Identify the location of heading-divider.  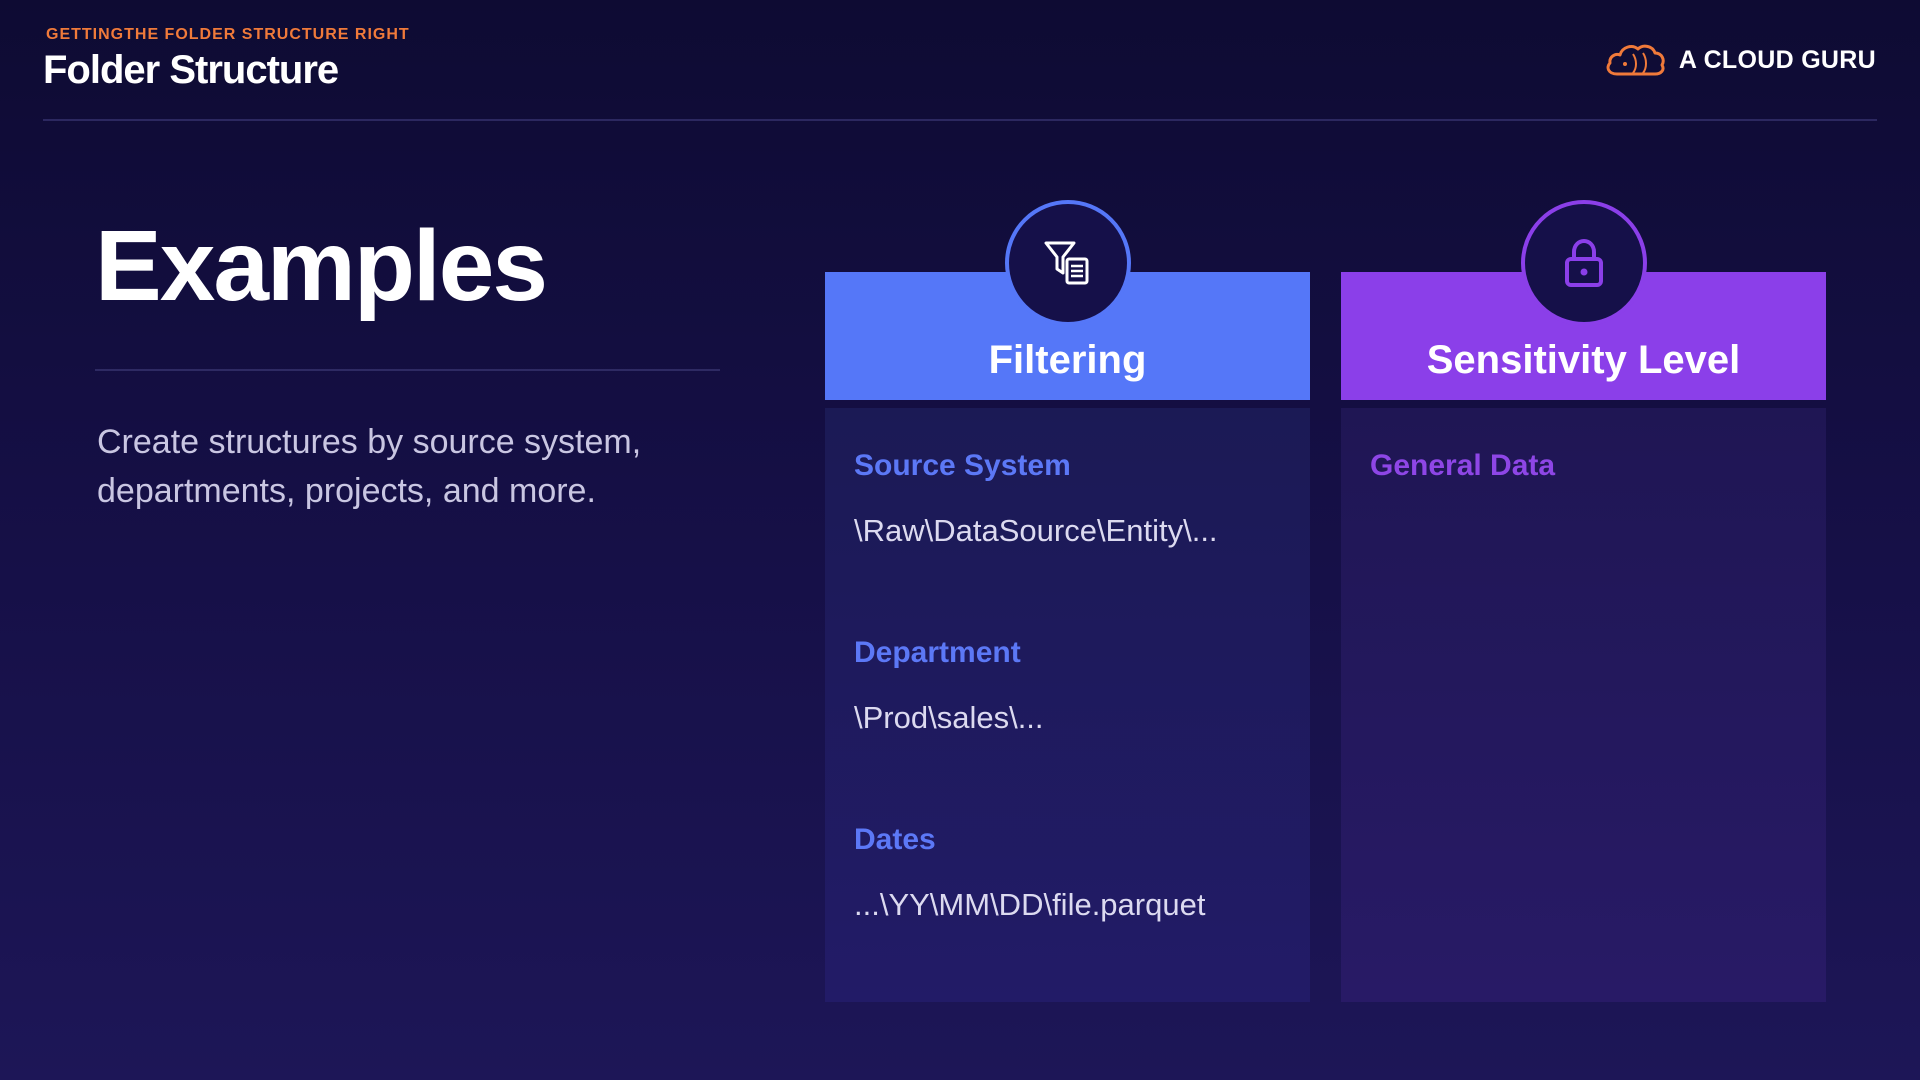
(407, 370).